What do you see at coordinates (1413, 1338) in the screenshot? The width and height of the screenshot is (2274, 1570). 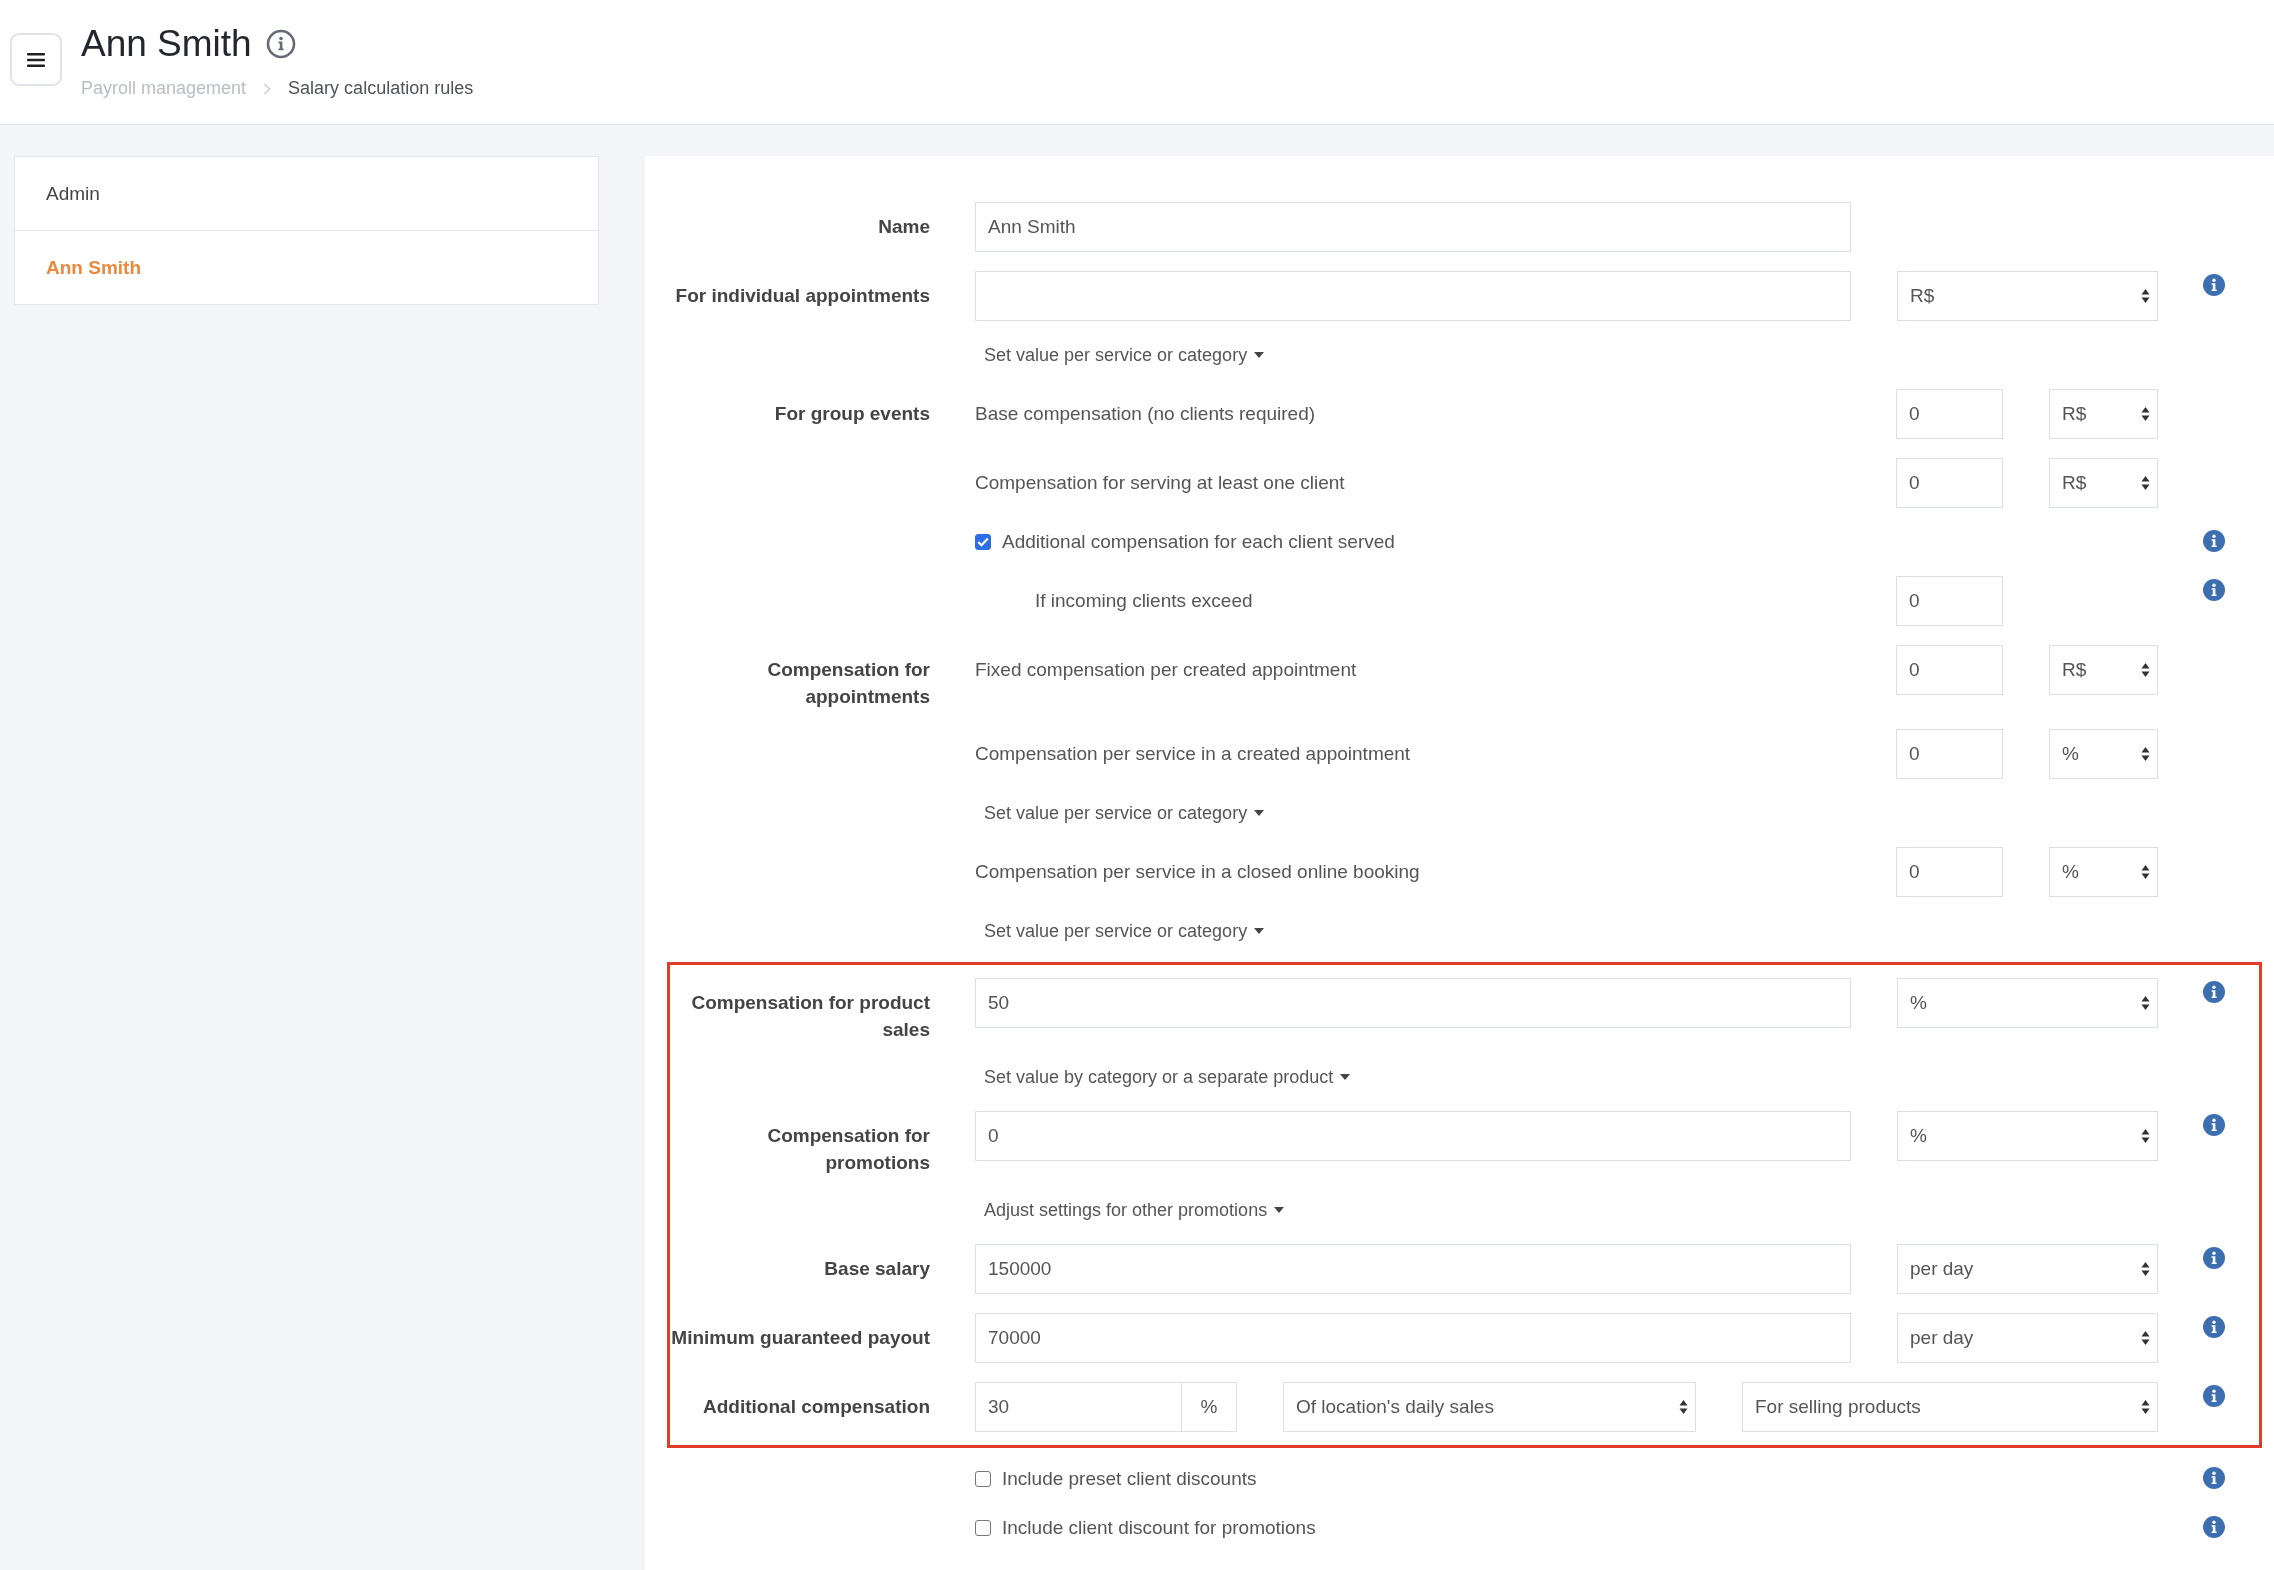 I see `text-input: 70000` at bounding box center [1413, 1338].